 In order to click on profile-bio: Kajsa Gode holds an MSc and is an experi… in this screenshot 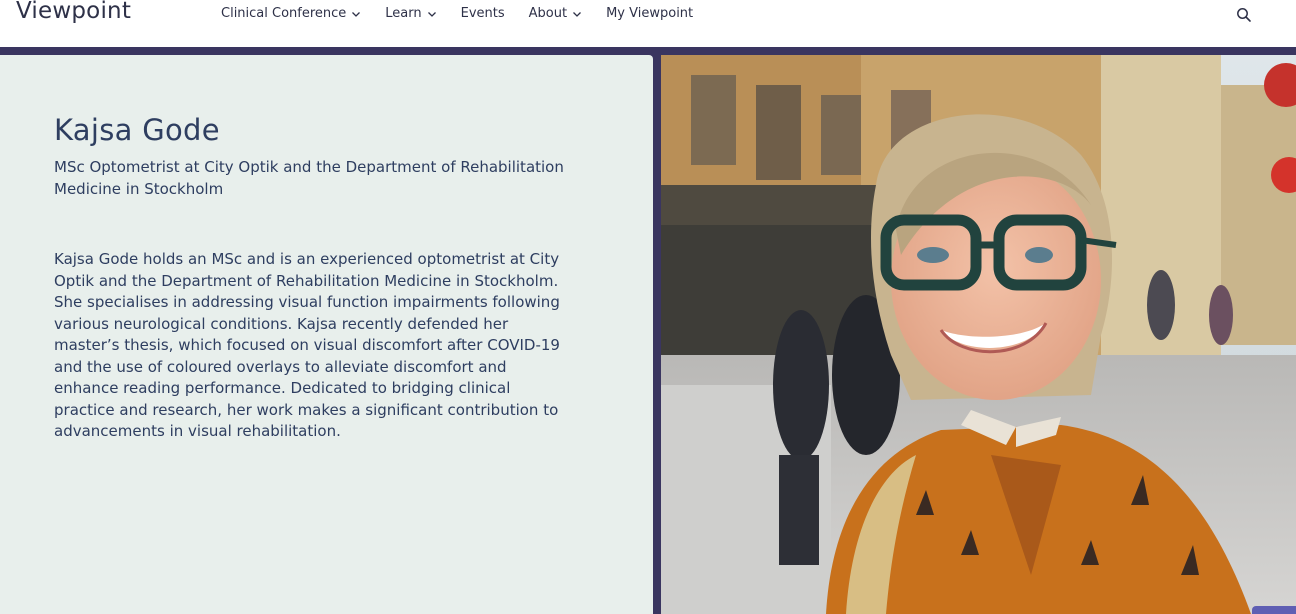, I will do `click(307, 345)`.